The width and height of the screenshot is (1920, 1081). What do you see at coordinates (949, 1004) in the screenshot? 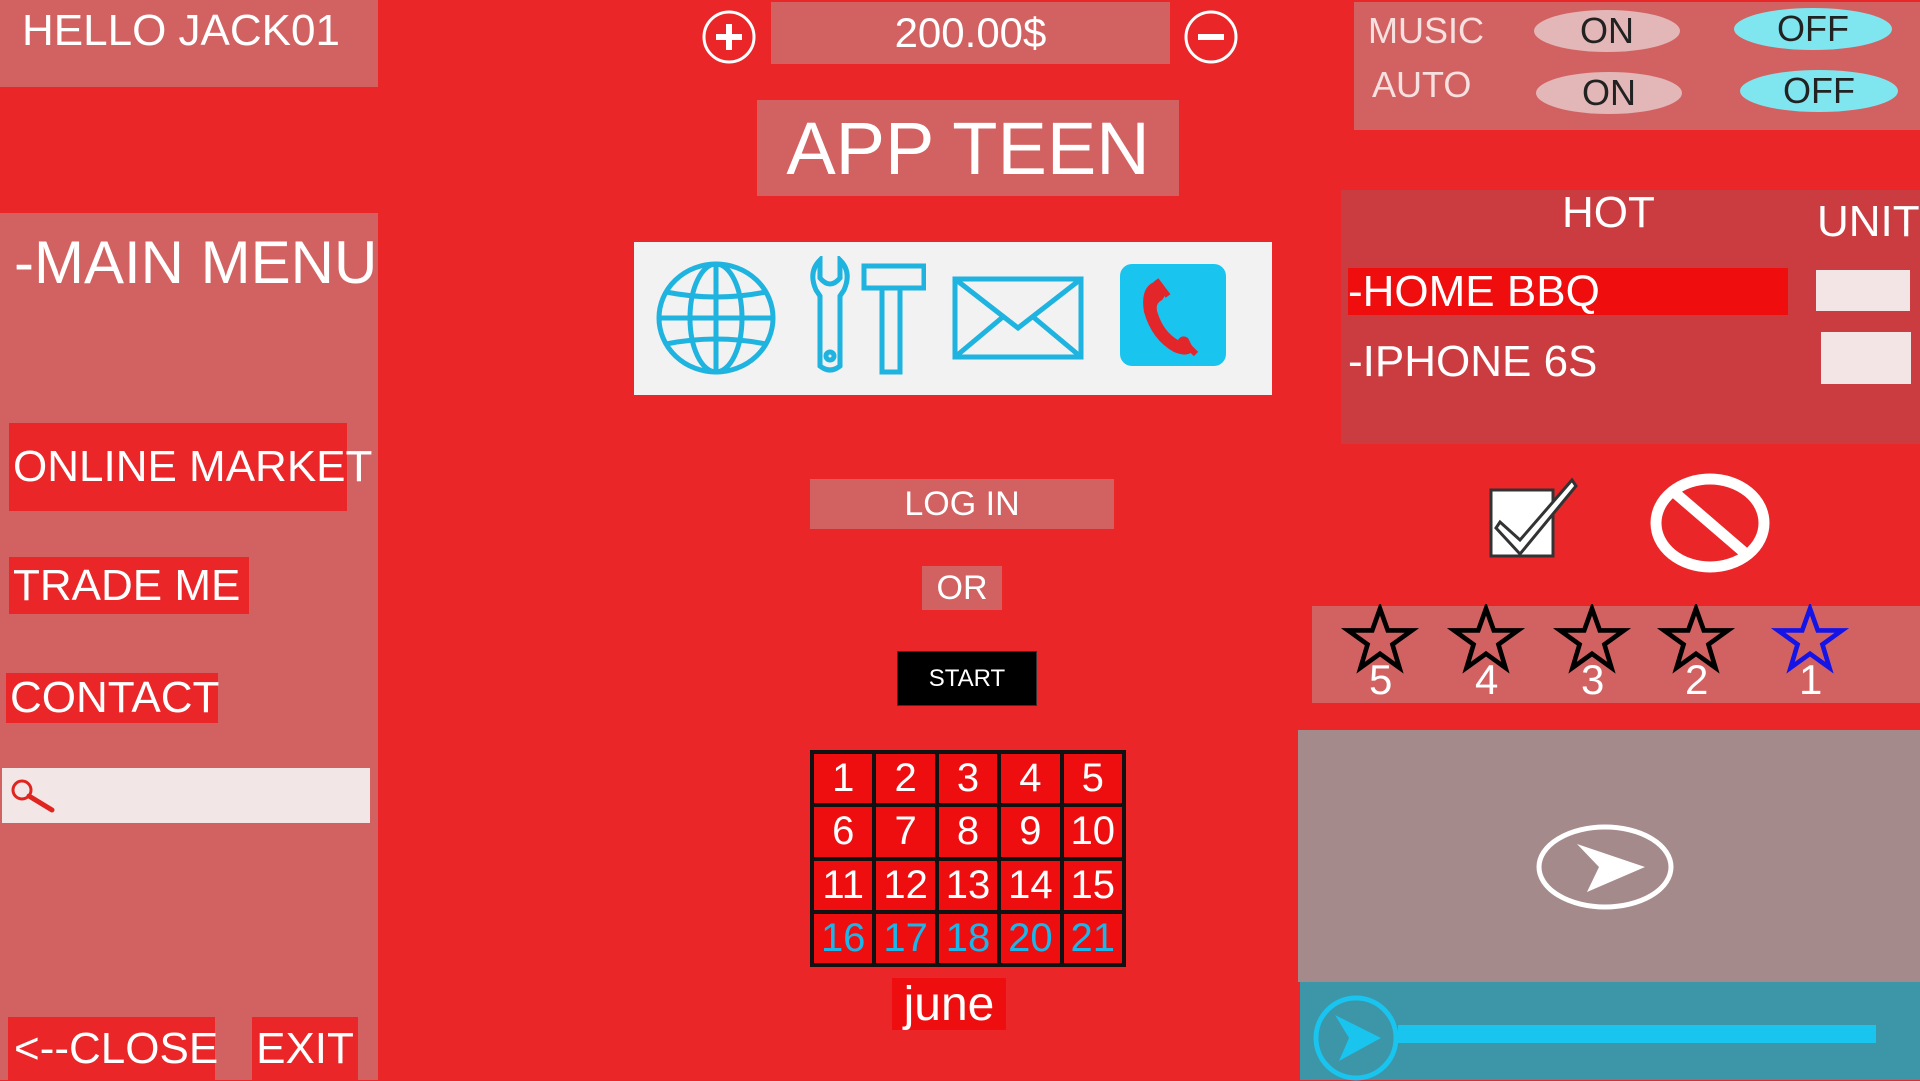
I see `calendar-month-label: june` at bounding box center [949, 1004].